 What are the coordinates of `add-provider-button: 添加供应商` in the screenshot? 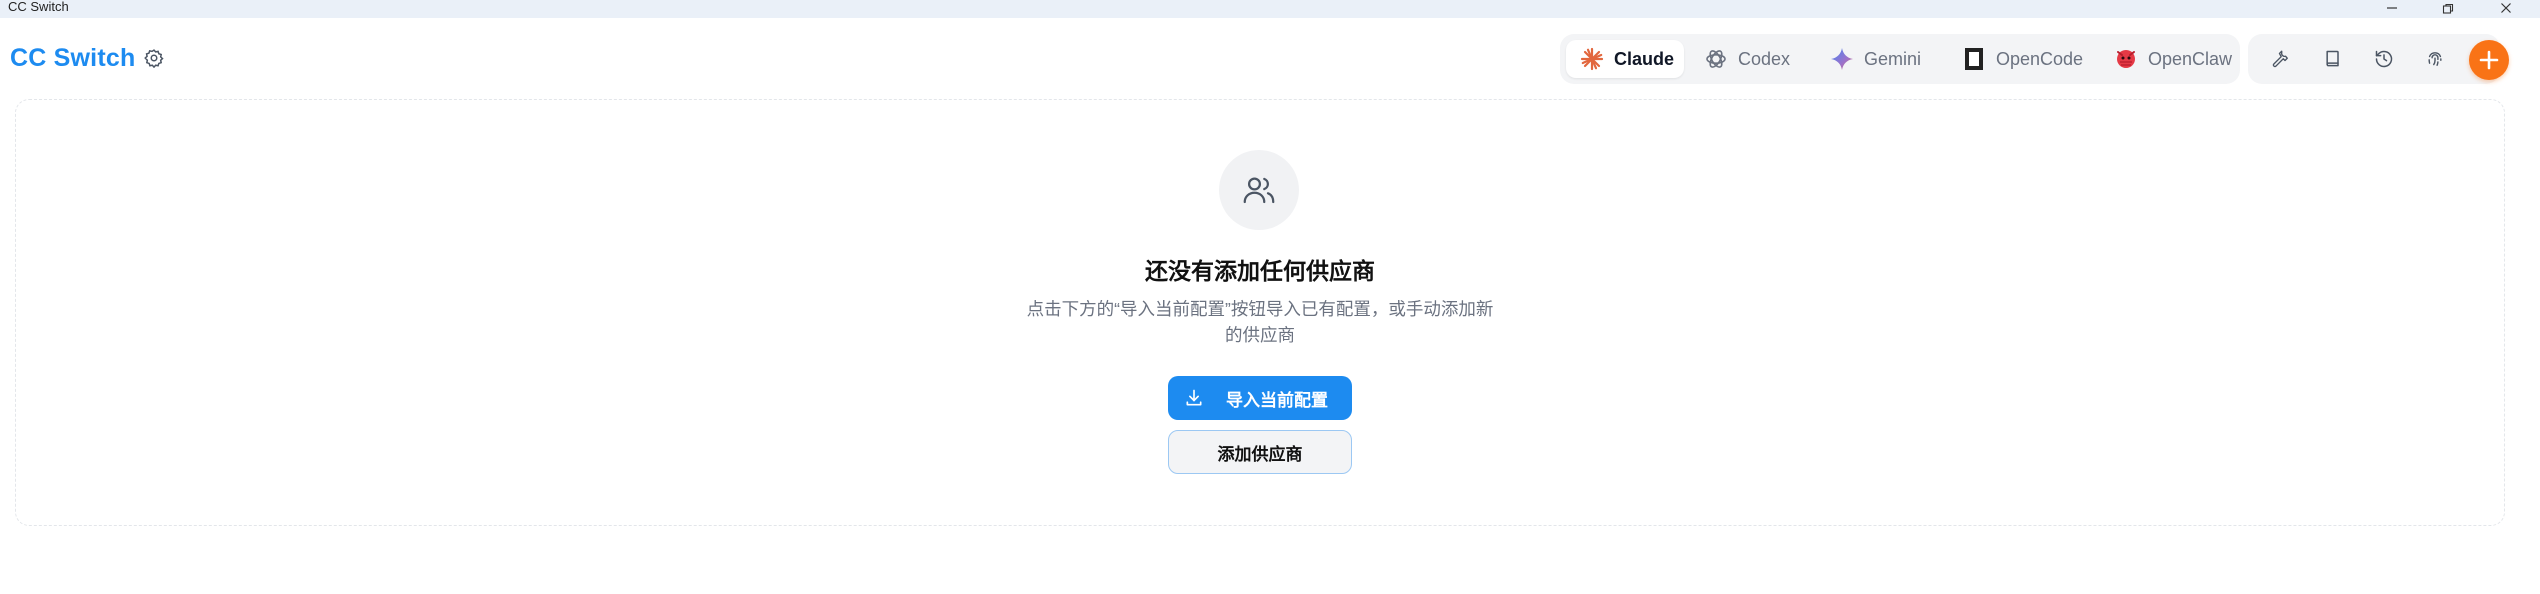 It's located at (1260, 452).